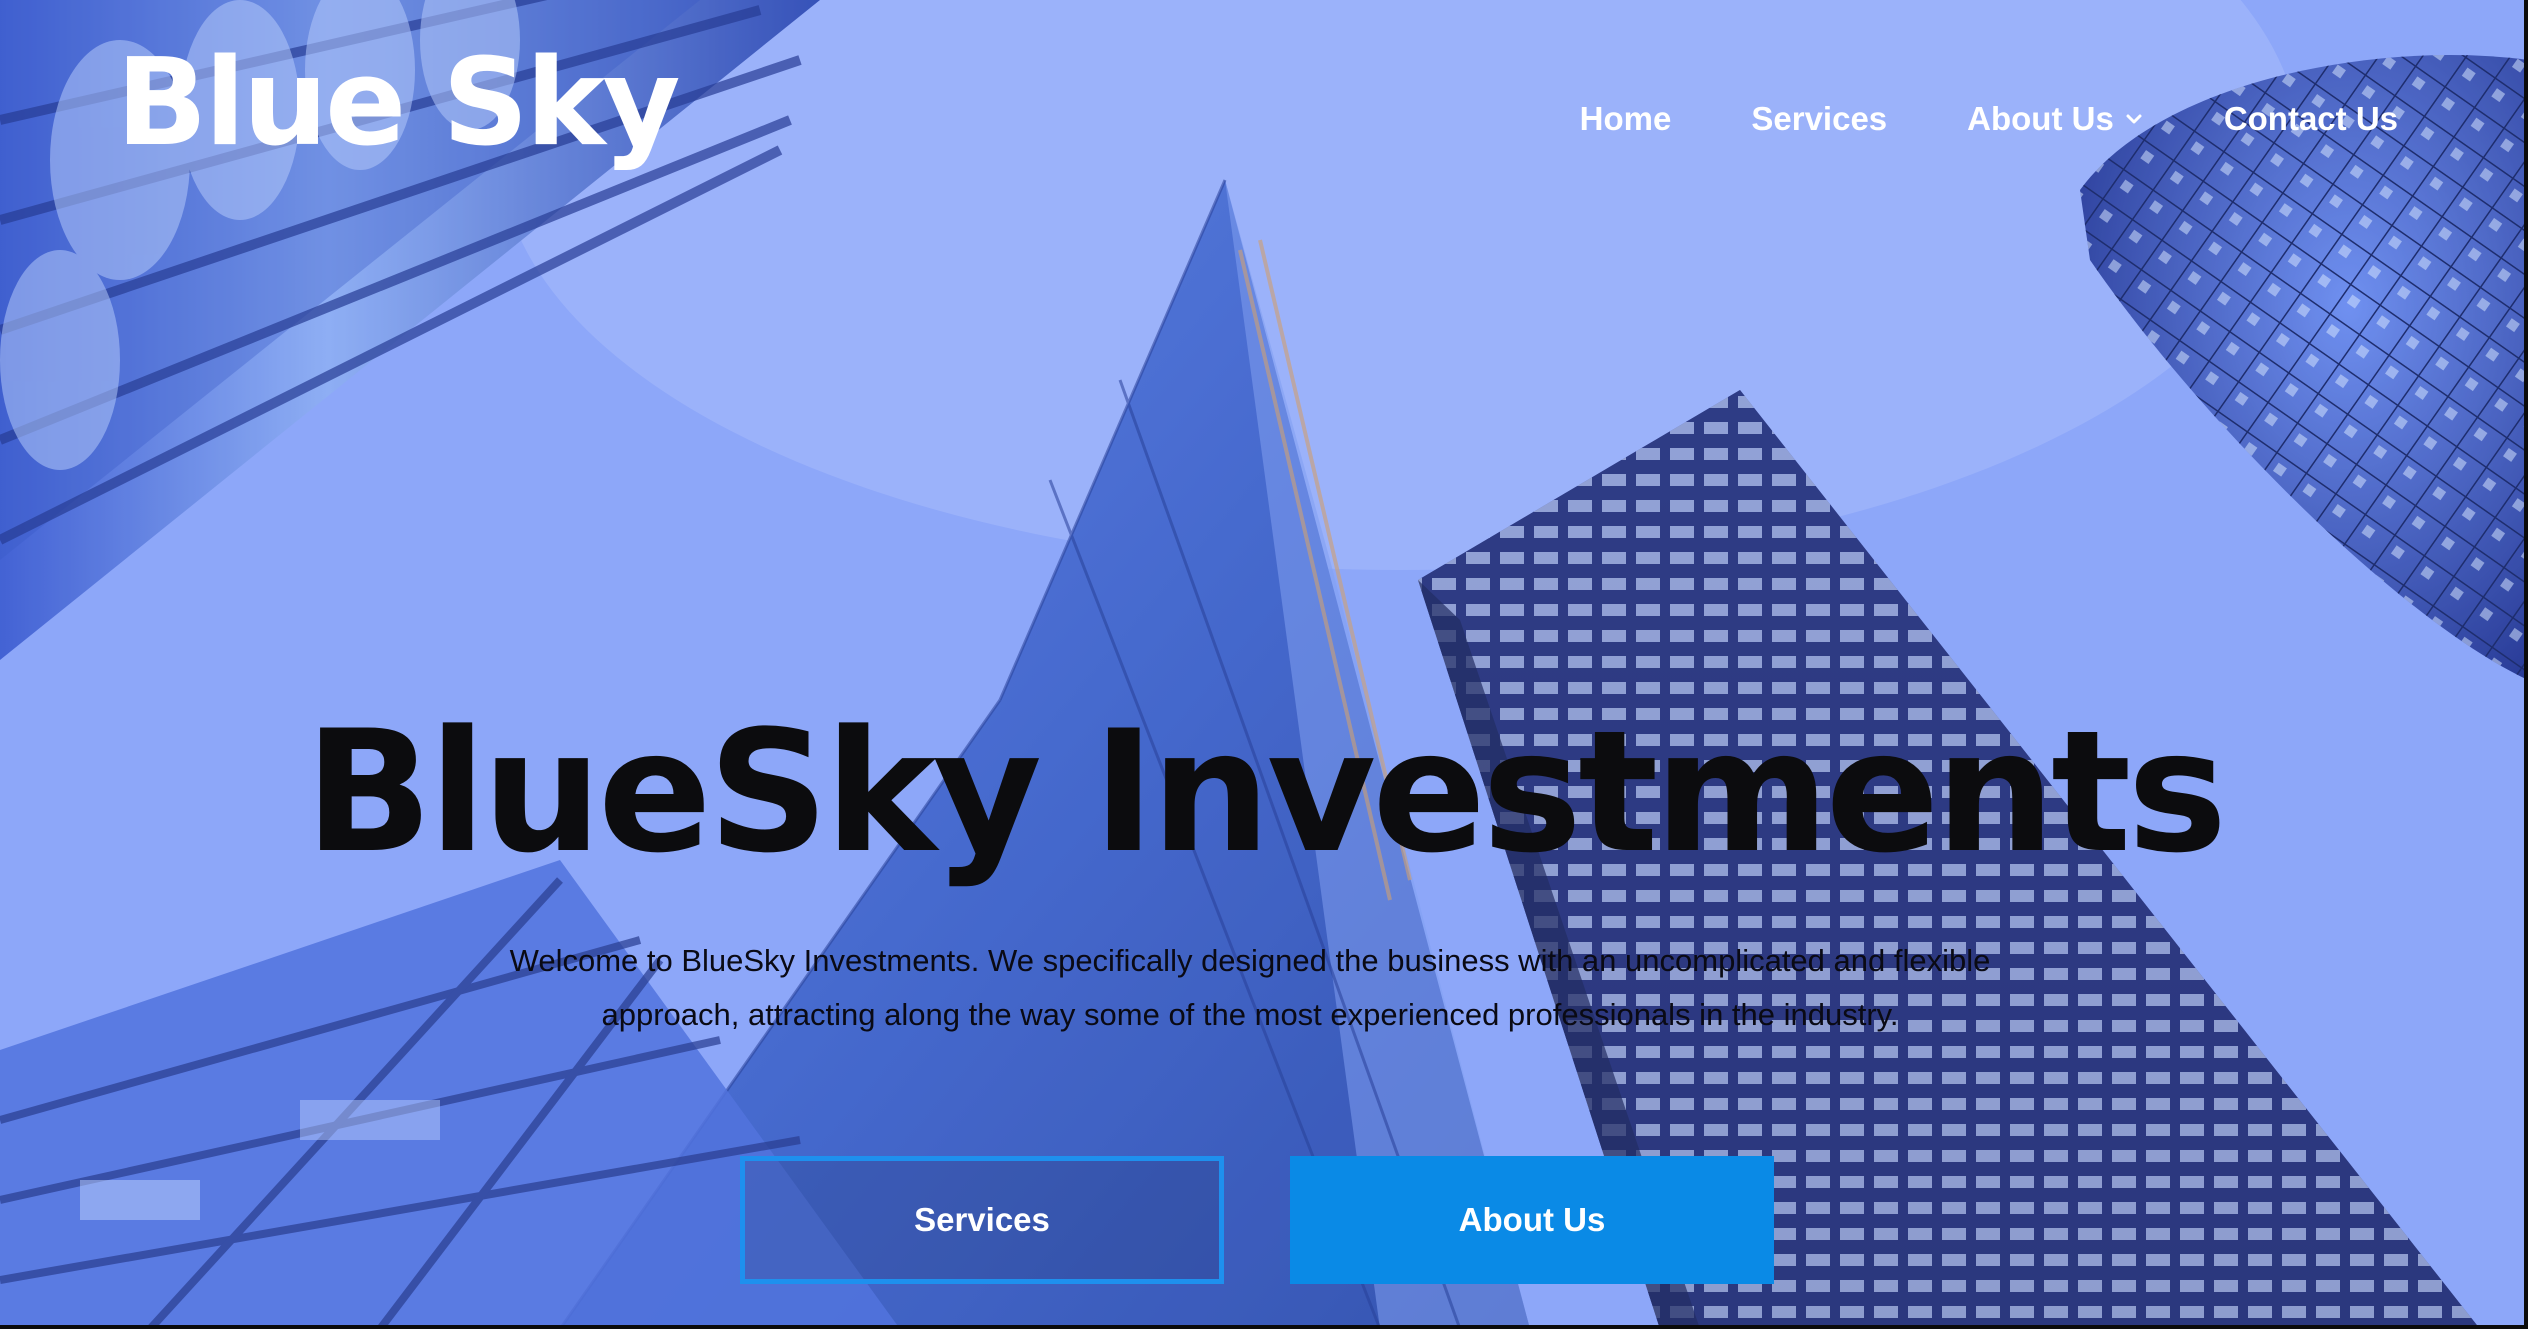 The image size is (2528, 1329). I want to click on nav-item-home: Home, so click(1626, 119).